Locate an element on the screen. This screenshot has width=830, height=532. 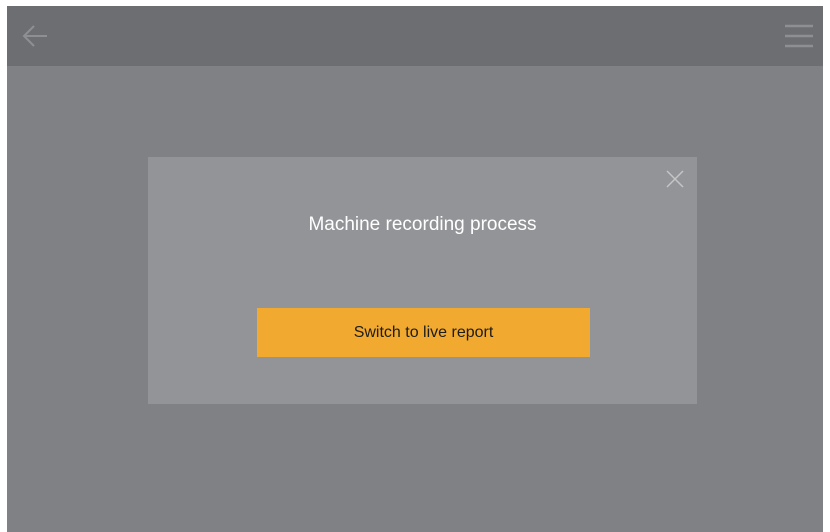
back-button is located at coordinates (35, 36).